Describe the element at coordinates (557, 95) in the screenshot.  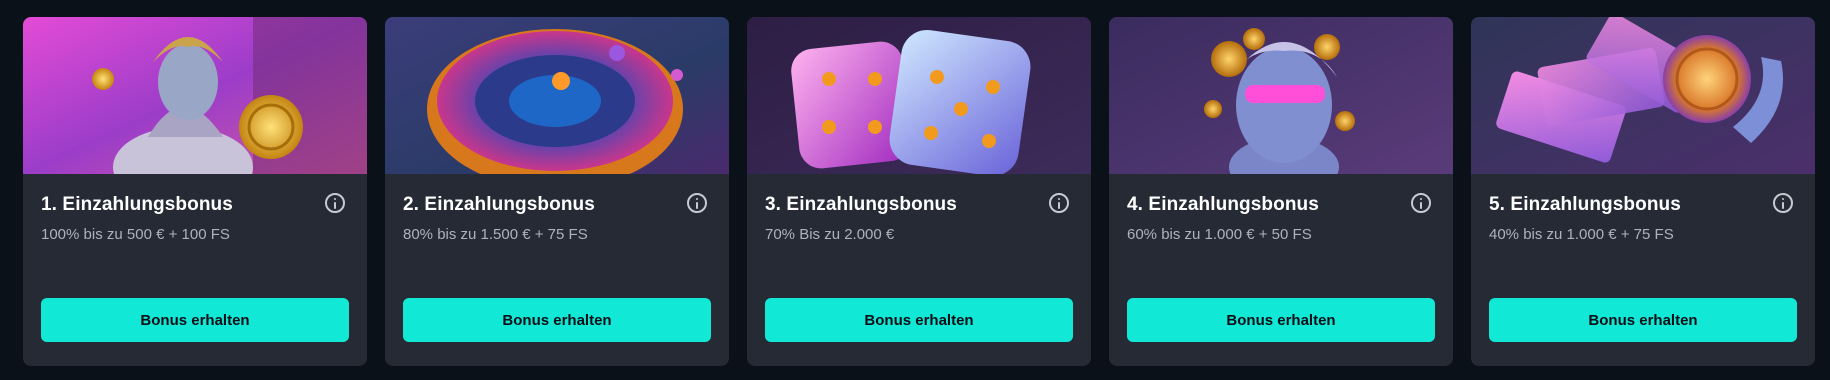
I see `banner-image-roulette` at that location.